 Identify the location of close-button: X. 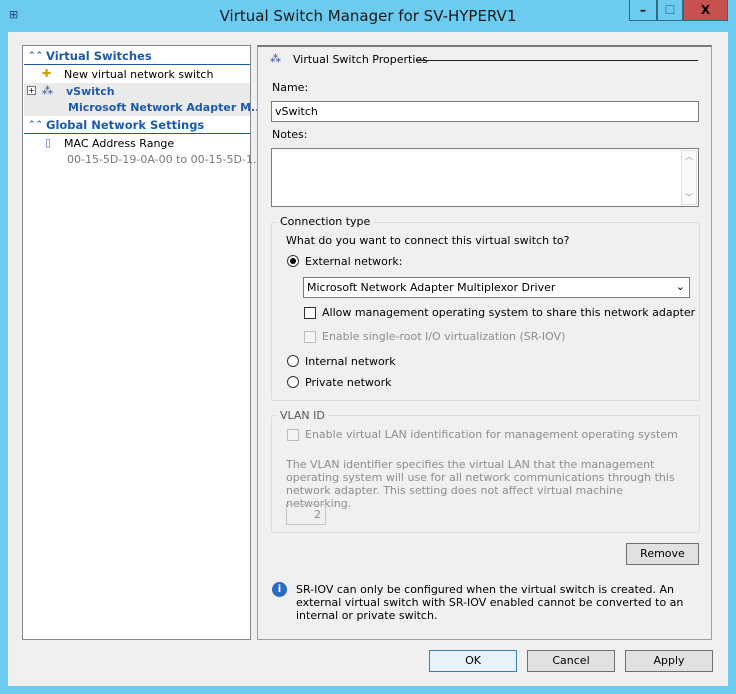
(705, 10).